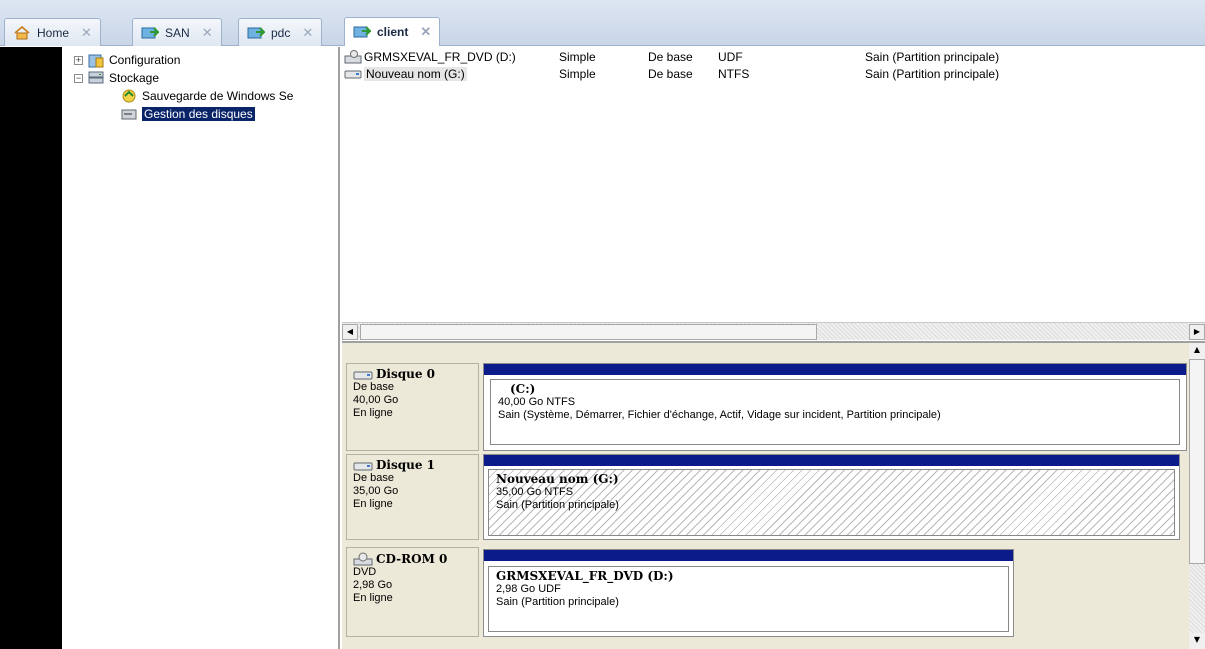 The width and height of the screenshot is (1205, 649). Describe the element at coordinates (415, 74) in the screenshot. I see `volume-name: Nouveau nom (G:)` at that location.